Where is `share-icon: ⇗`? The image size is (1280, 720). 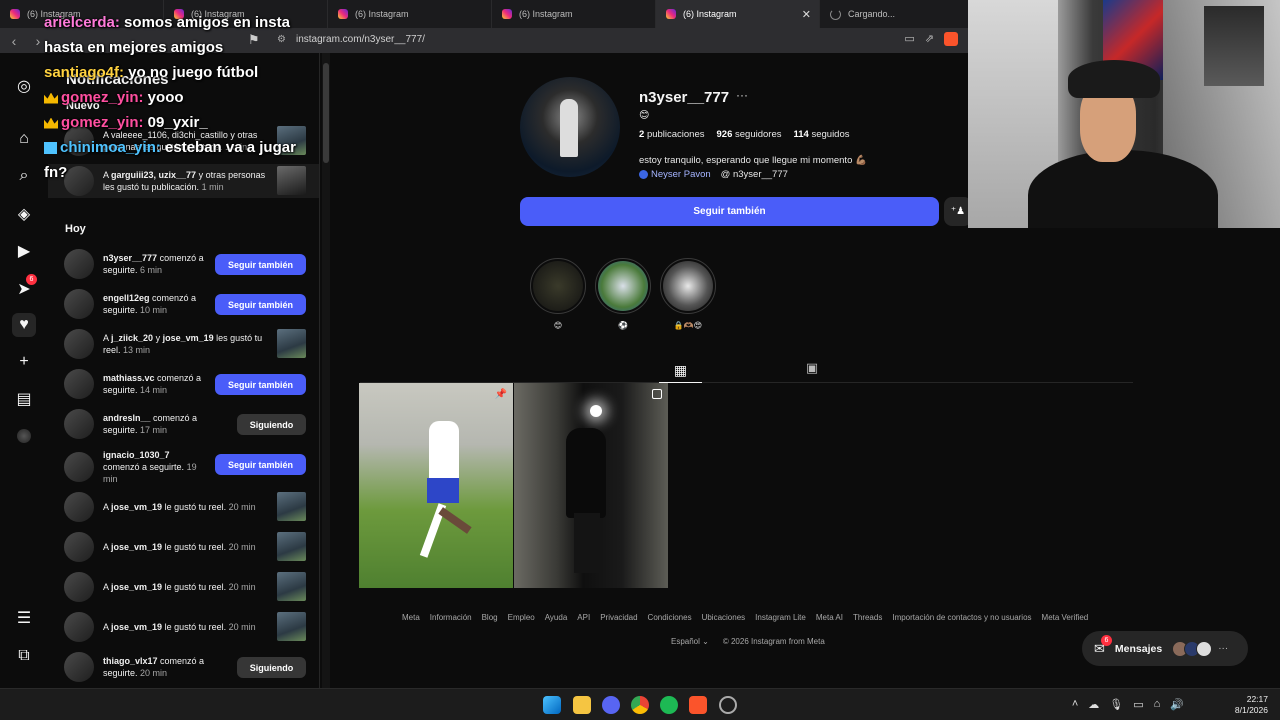 share-icon: ⇗ is located at coordinates (929, 39).